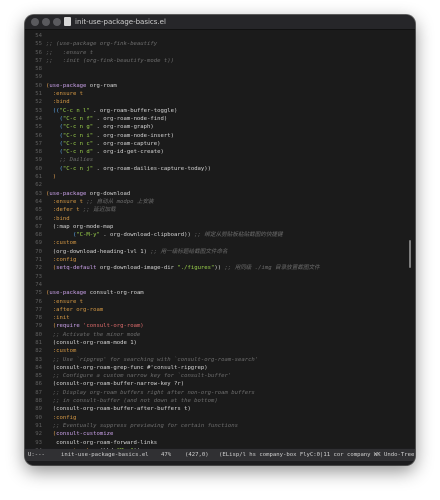 The image size is (440, 500). What do you see at coordinates (68, 193) in the screenshot?
I see `token-macro: use-package` at bounding box center [68, 193].